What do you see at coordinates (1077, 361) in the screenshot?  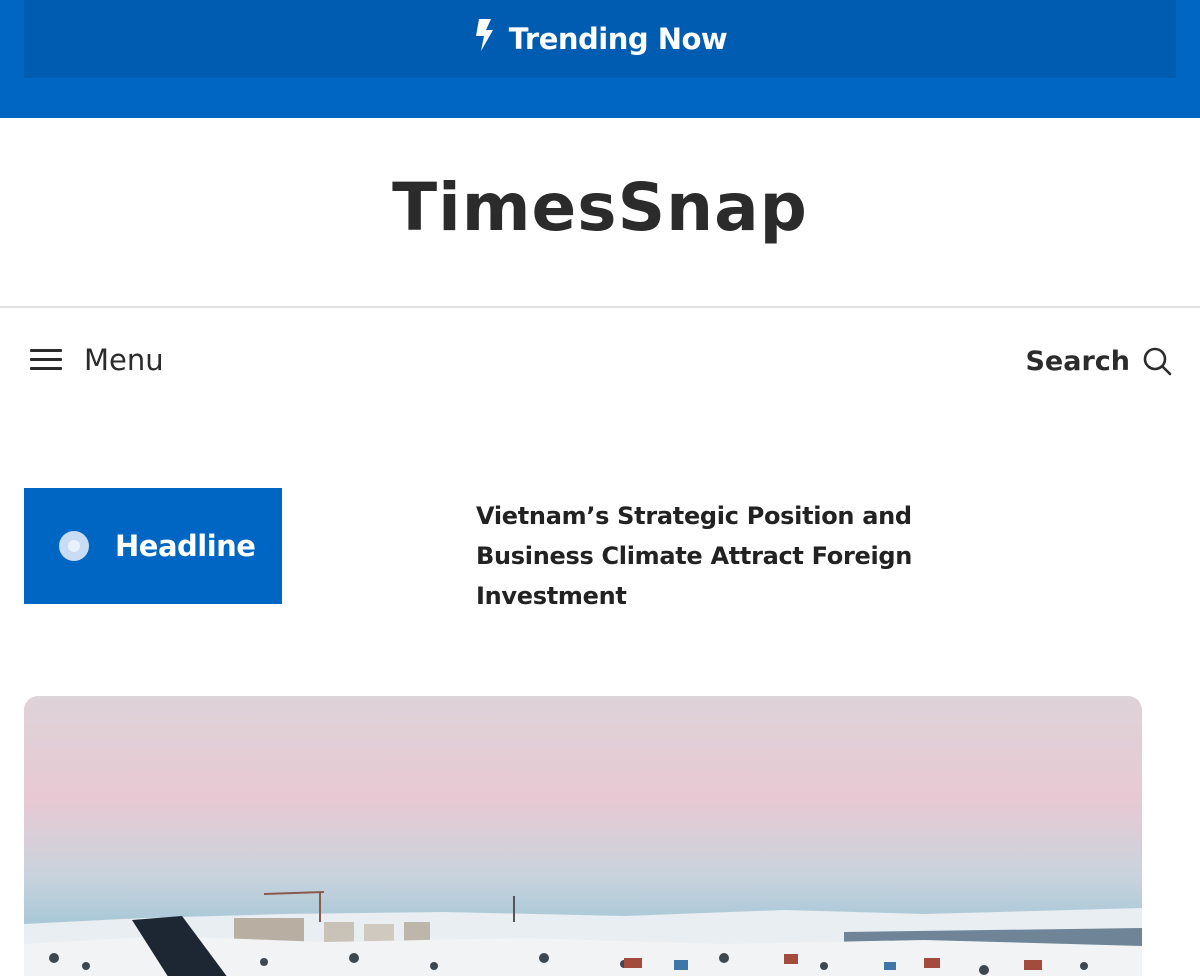 I see `search-label: Search` at bounding box center [1077, 361].